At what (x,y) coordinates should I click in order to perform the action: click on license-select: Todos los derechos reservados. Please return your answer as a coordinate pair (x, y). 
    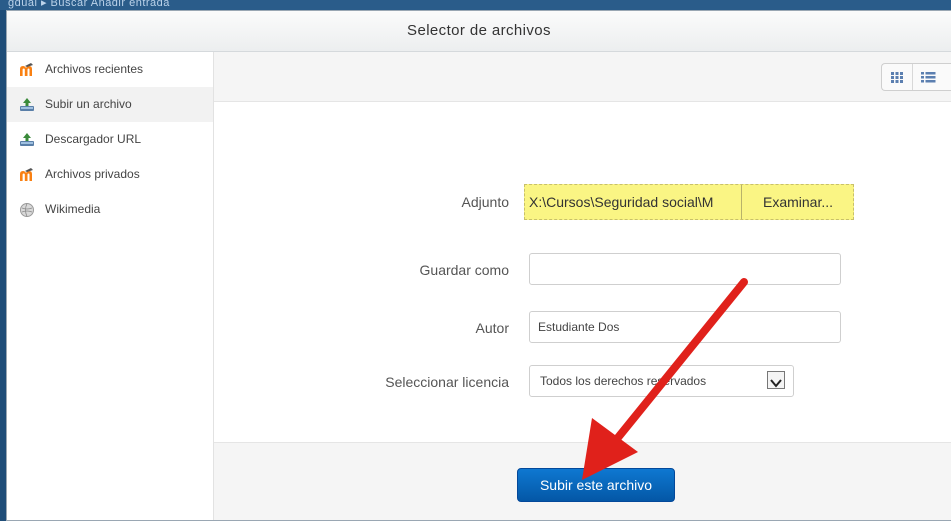
    Looking at the image, I should click on (661, 381).